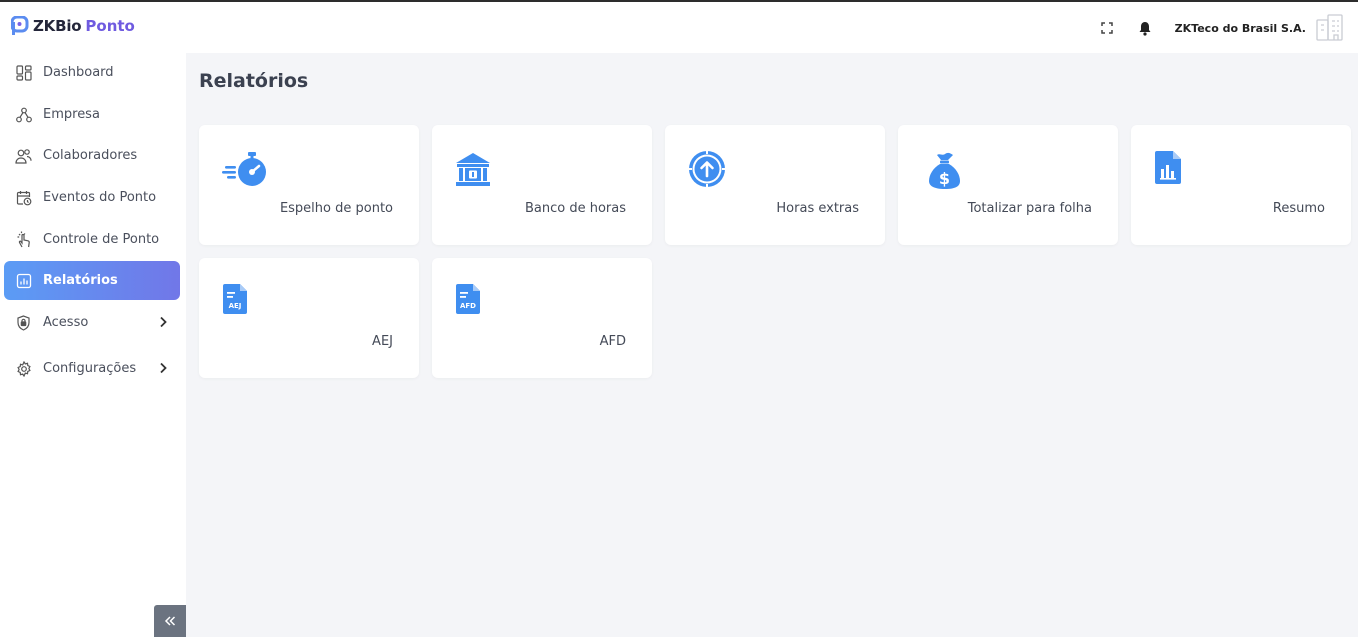 The image size is (1358, 637). I want to click on svg-text: AFD, so click(468, 306).